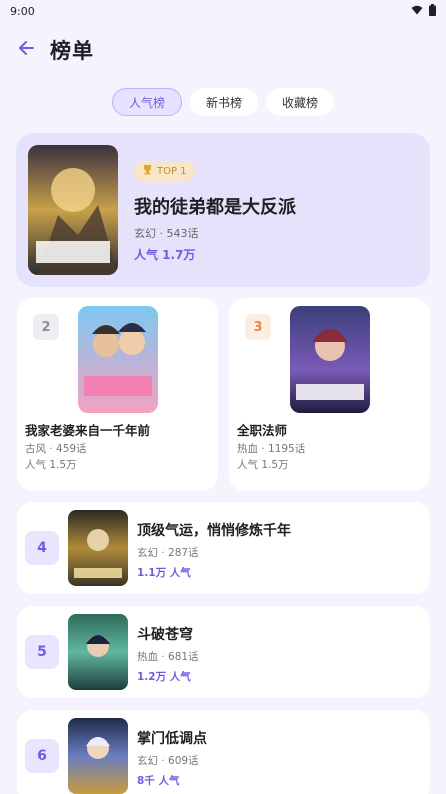  I want to click on rank2-card: 2 我家老婆来自一千年前 古风 · 459话 人气 1.5万, so click(117, 394).